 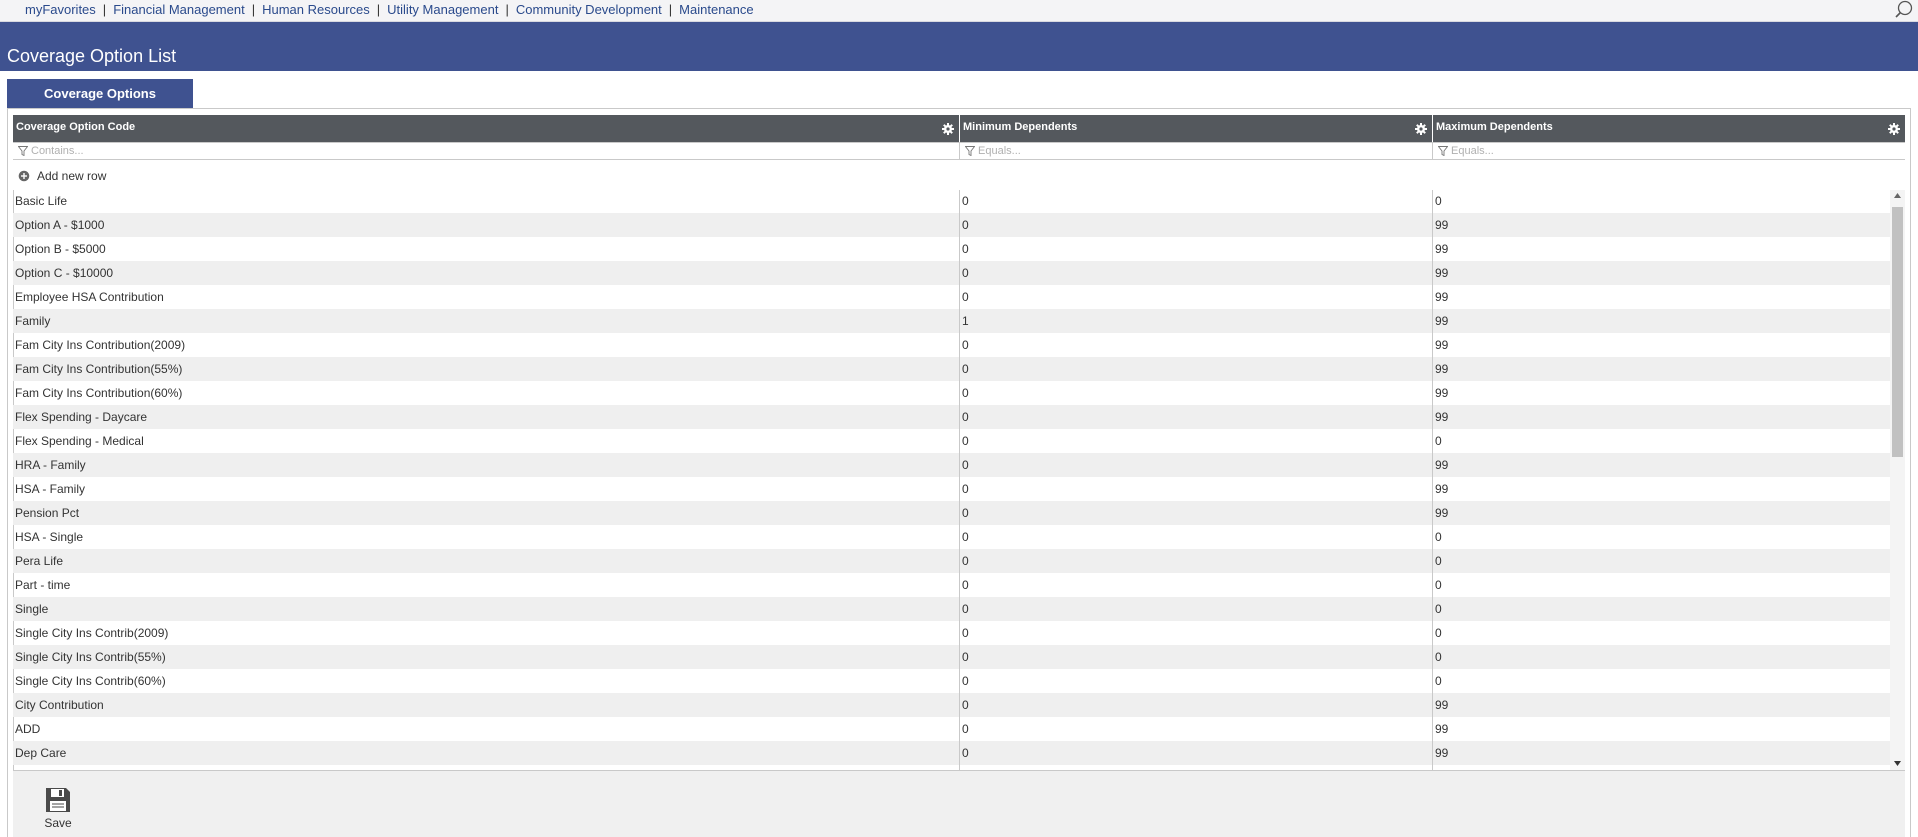 I want to click on cell-coverage-option-code: Part - time, so click(x=42, y=585).